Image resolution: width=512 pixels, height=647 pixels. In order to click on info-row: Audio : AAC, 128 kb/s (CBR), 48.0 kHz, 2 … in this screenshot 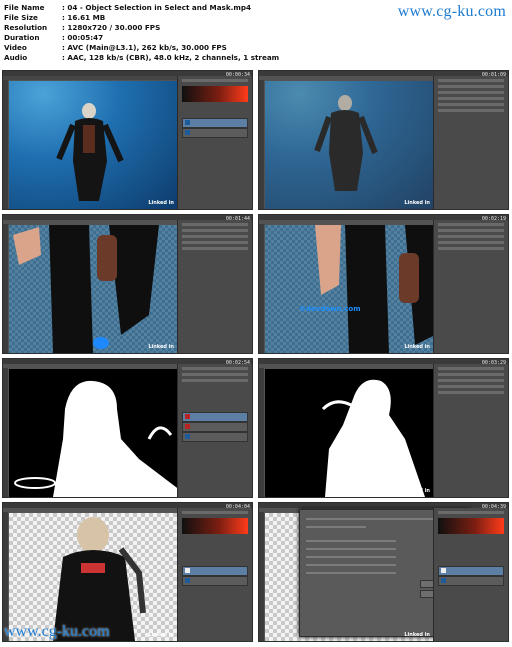, I will do `click(141, 58)`.